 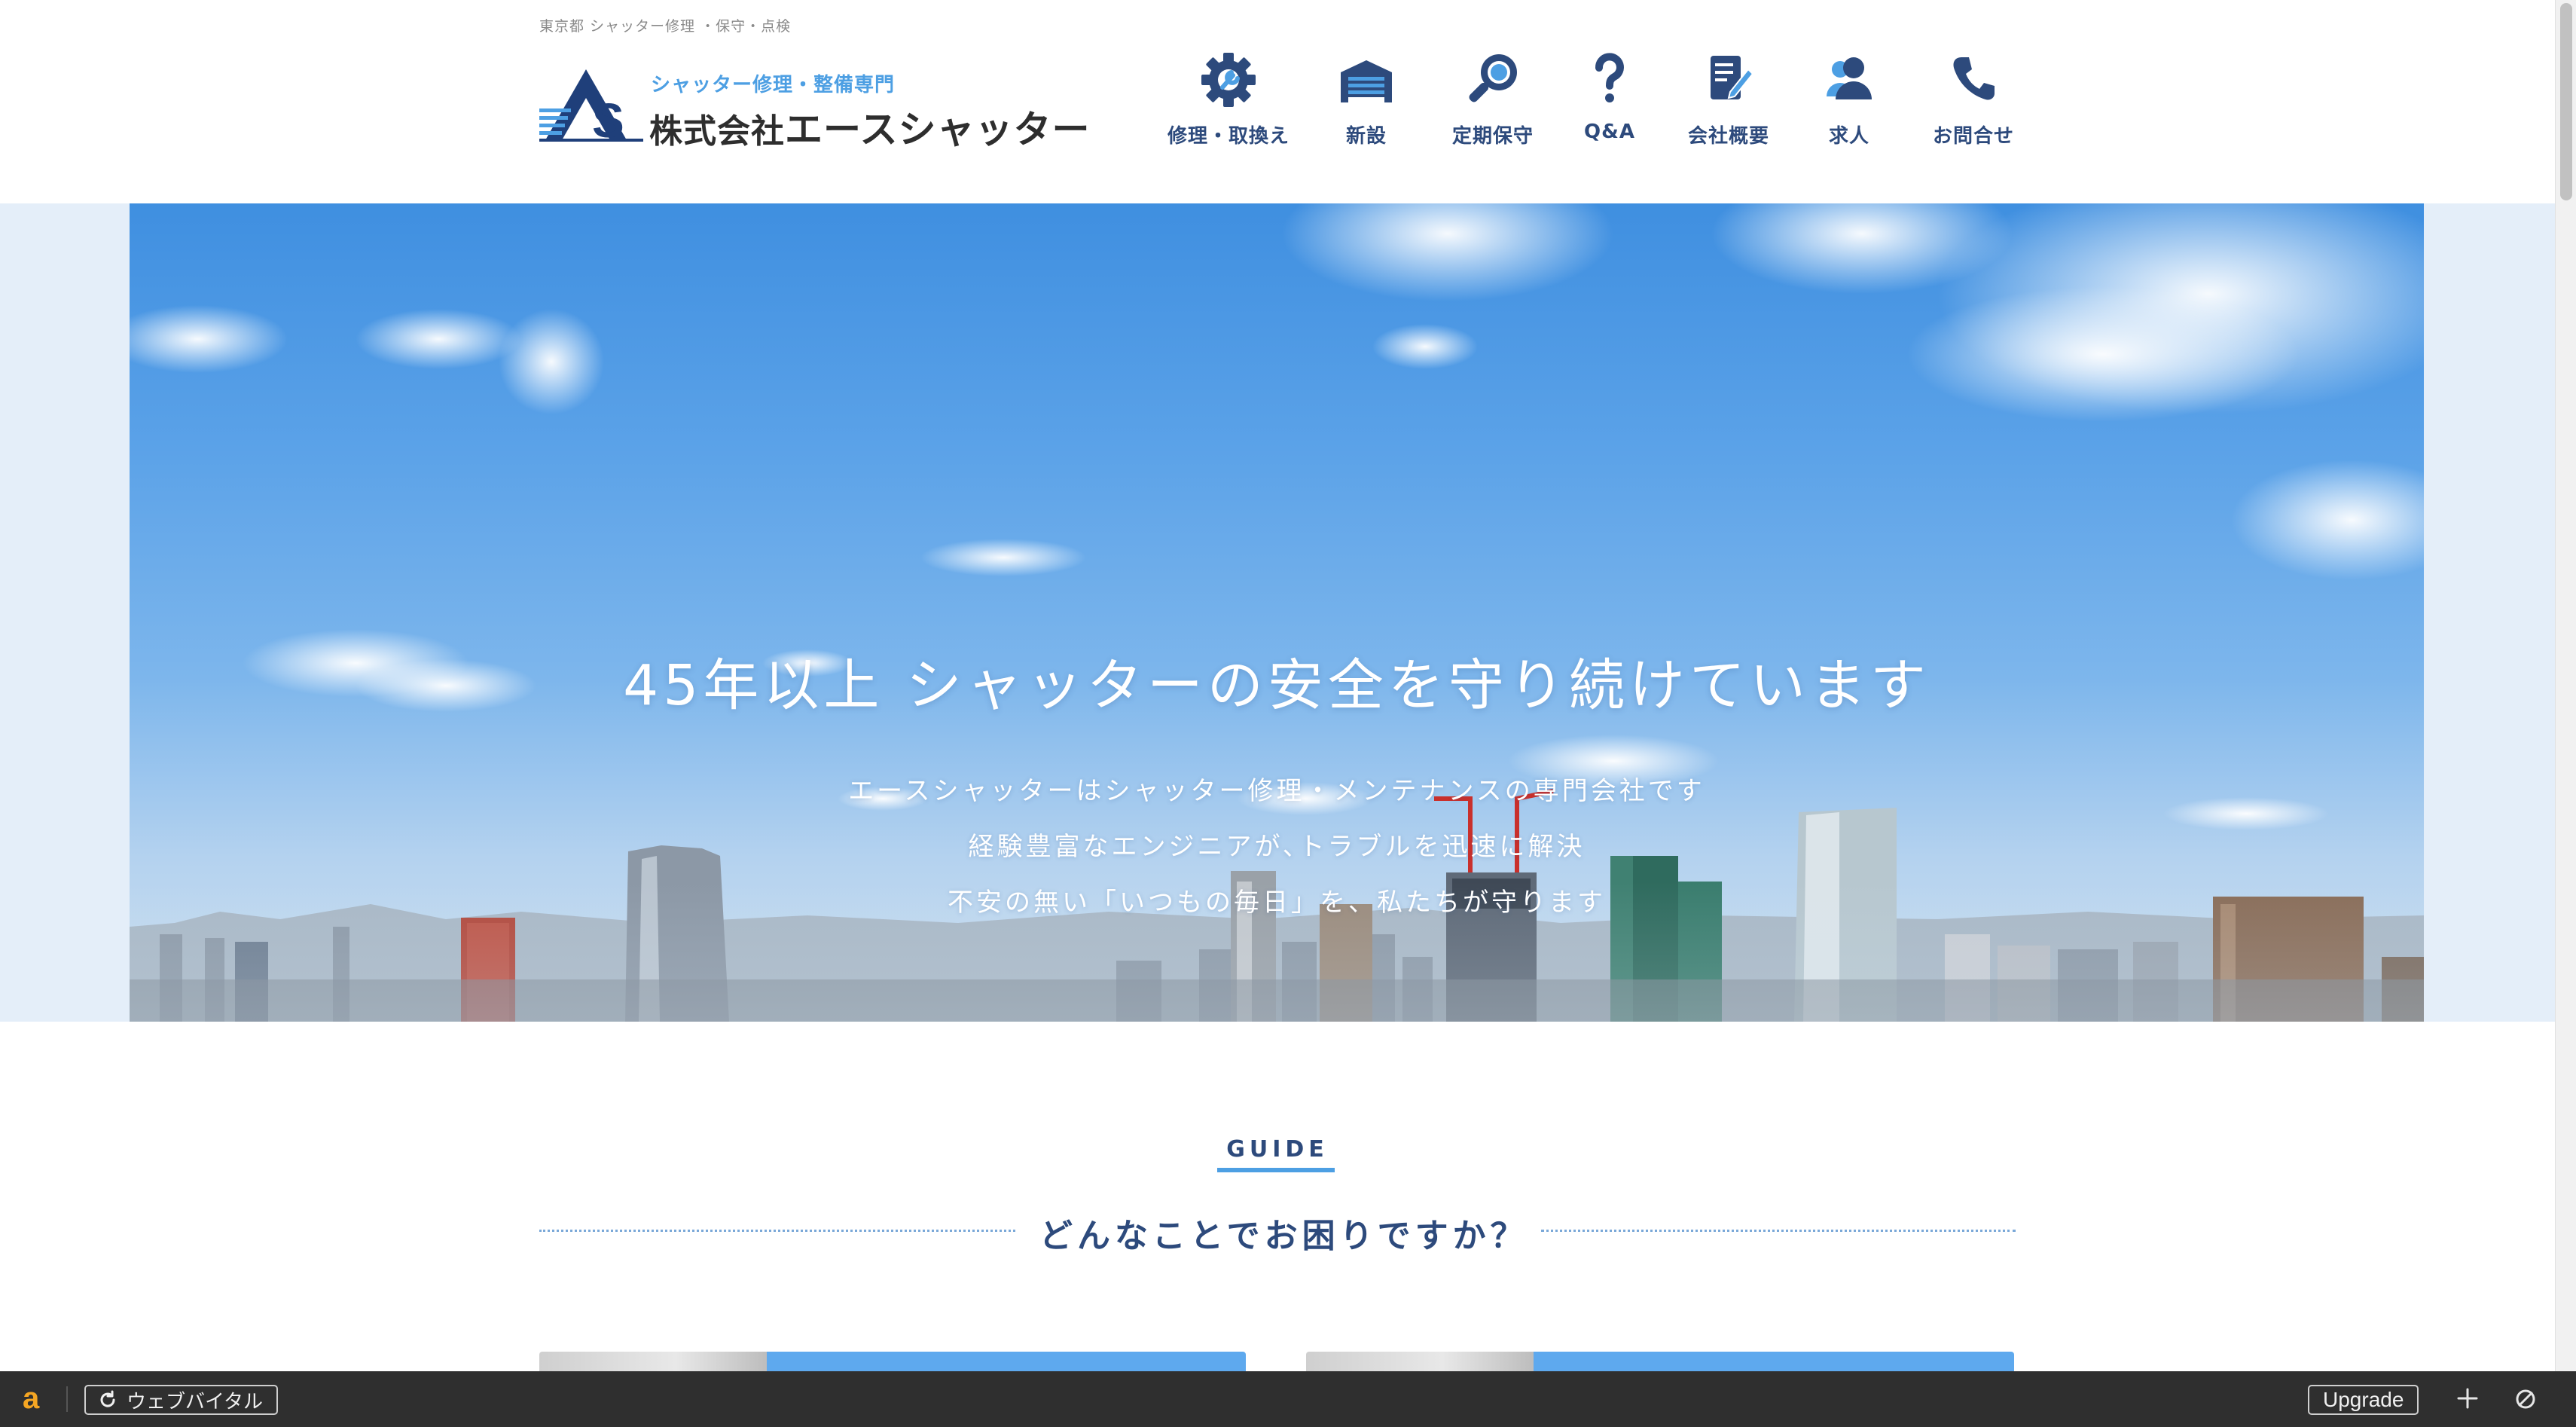 I want to click on hero-text-line: エースシャッターはシャッター修理・メンテナンスの専門会社です, so click(x=1276, y=791).